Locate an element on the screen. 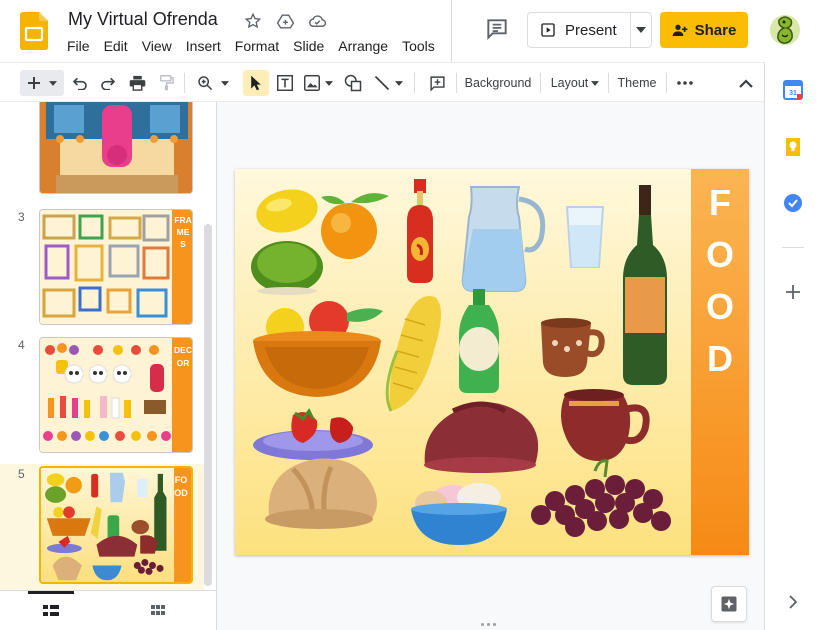  slide-thumbnail-4: DECOR is located at coordinates (116, 395).